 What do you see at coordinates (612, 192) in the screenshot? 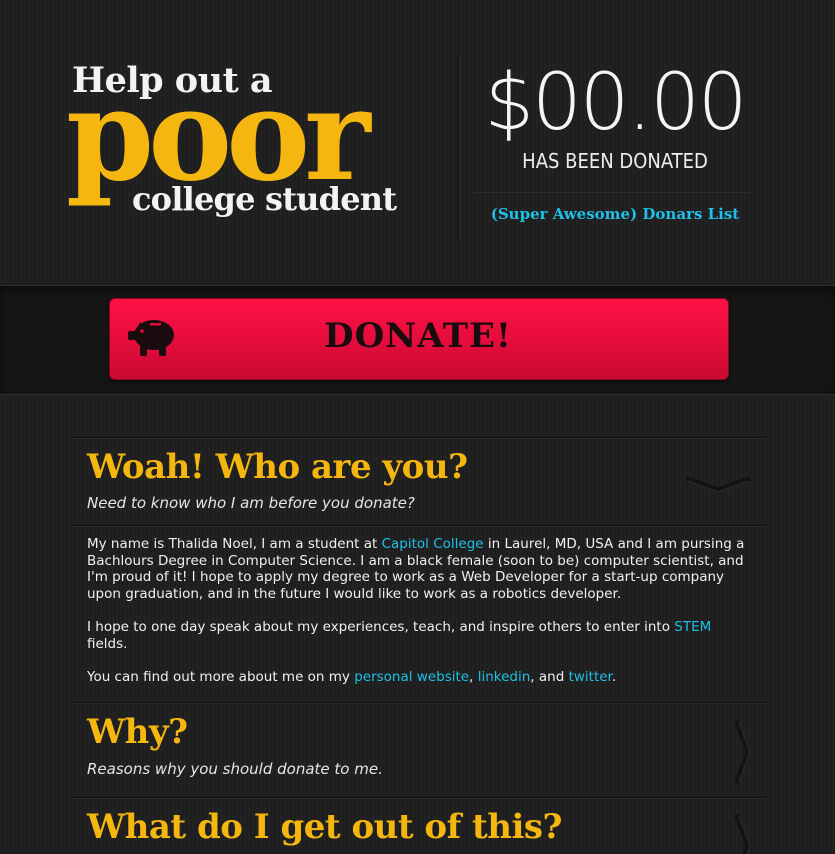
I see `amount-divider` at bounding box center [612, 192].